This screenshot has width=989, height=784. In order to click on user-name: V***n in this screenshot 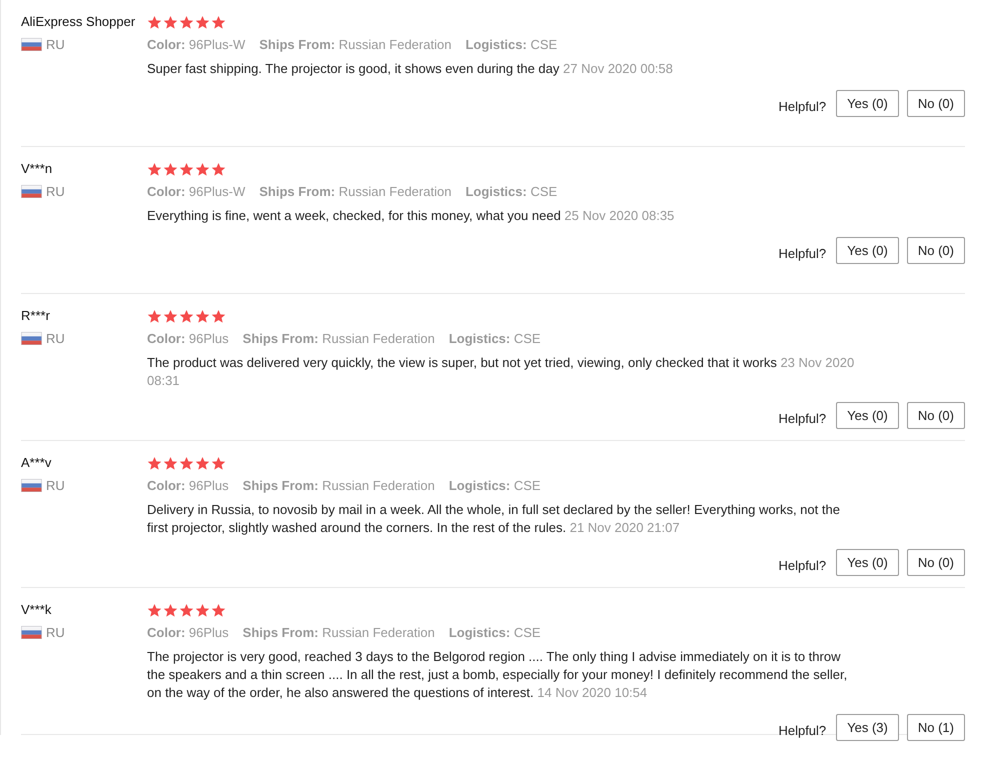, I will do `click(37, 169)`.